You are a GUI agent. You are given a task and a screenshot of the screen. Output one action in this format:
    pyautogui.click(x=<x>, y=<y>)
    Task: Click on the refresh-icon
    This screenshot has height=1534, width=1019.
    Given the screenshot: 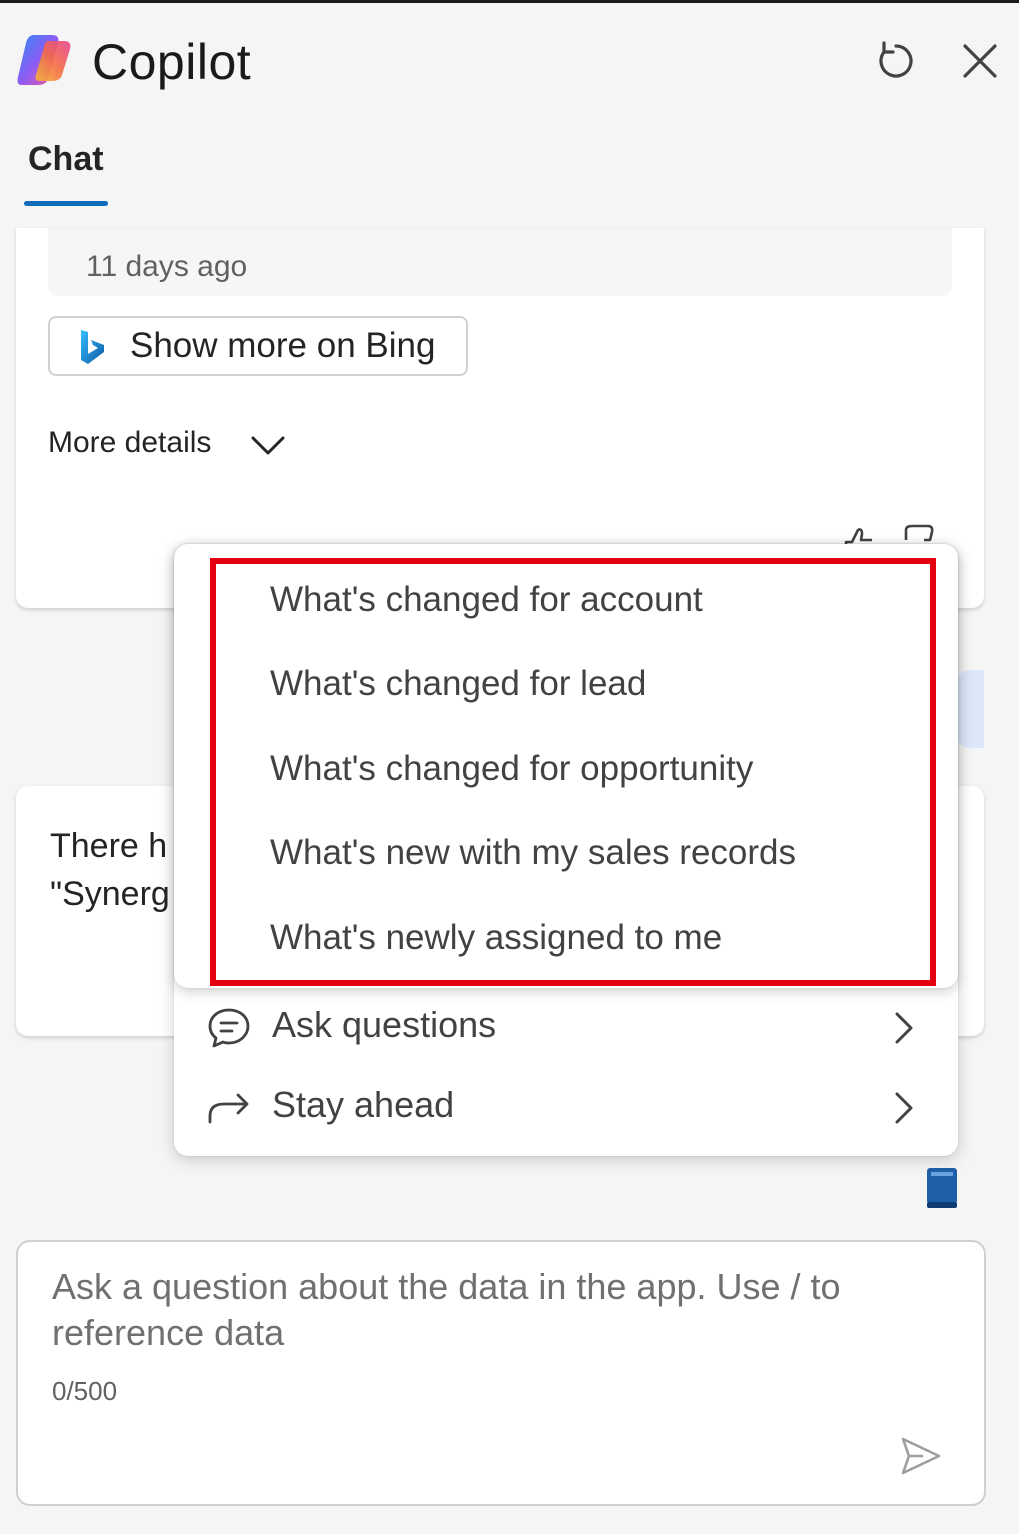 What is the action you would take?
    pyautogui.click(x=896, y=59)
    